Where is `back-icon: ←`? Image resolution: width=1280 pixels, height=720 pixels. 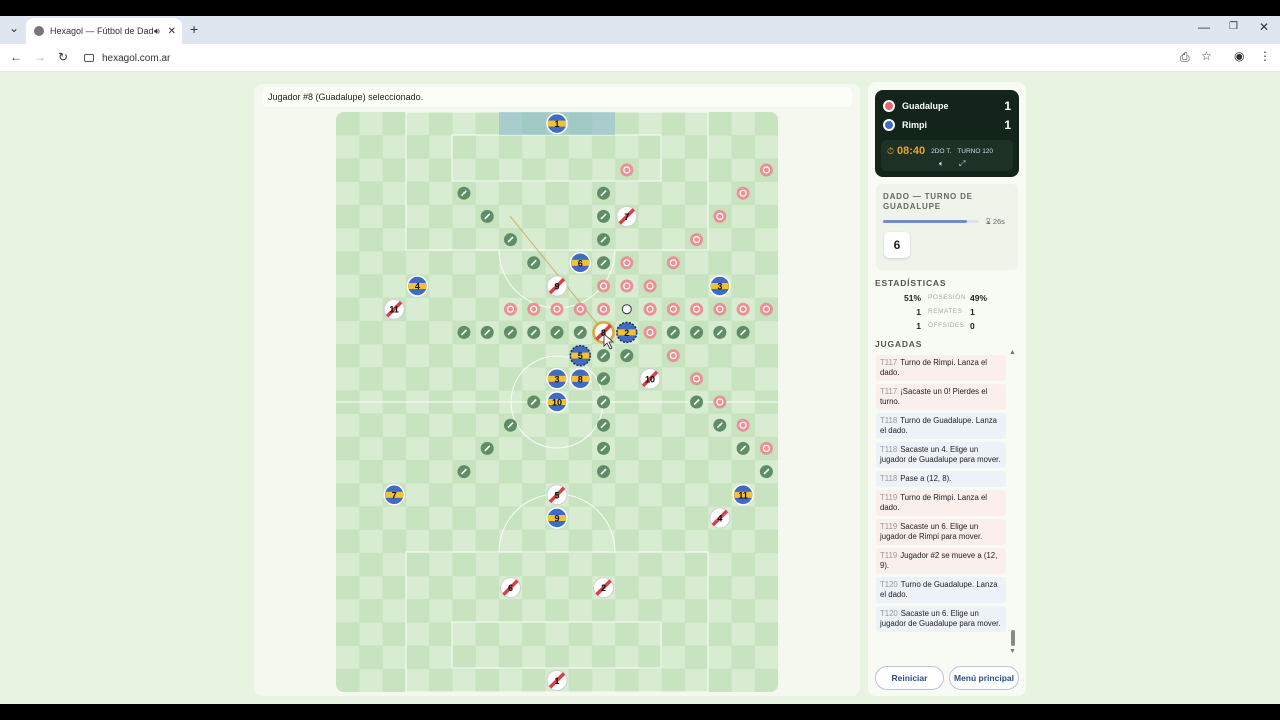 back-icon: ← is located at coordinates (16, 57).